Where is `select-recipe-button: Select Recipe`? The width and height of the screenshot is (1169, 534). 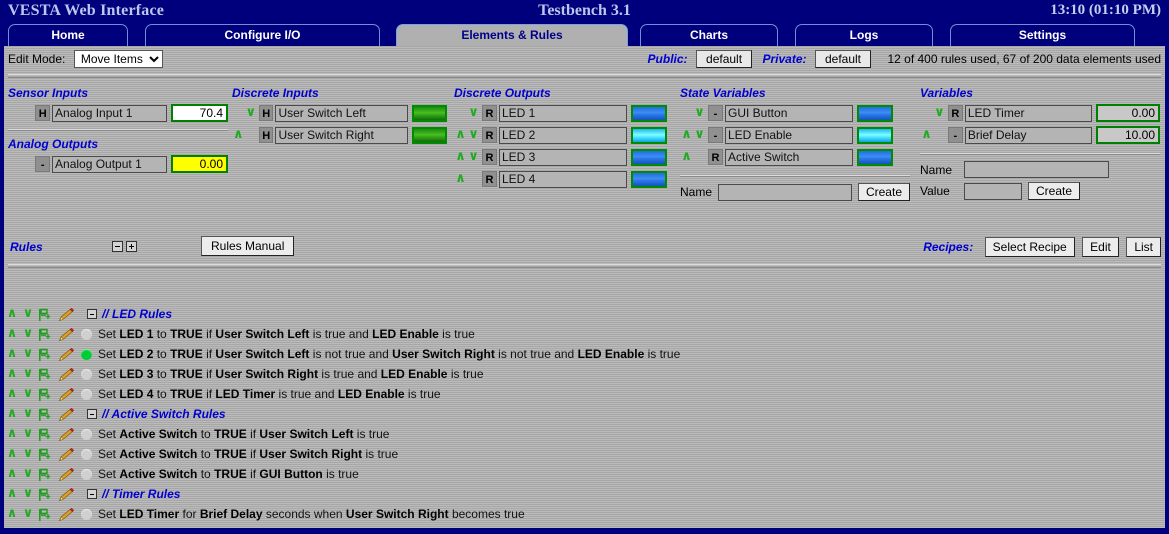 select-recipe-button: Select Recipe is located at coordinates (1029, 247).